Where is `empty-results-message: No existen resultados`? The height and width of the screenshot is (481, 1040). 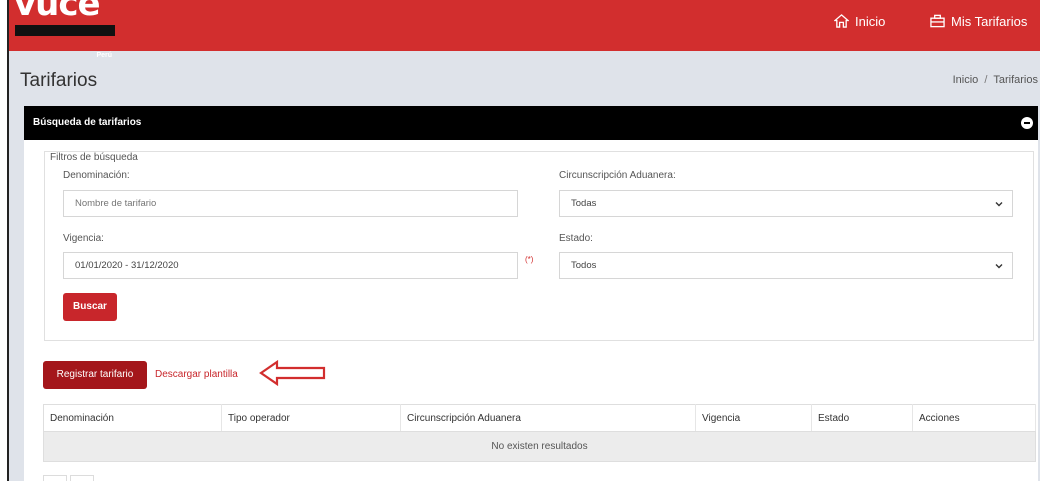 empty-results-message: No existen resultados is located at coordinates (539, 446).